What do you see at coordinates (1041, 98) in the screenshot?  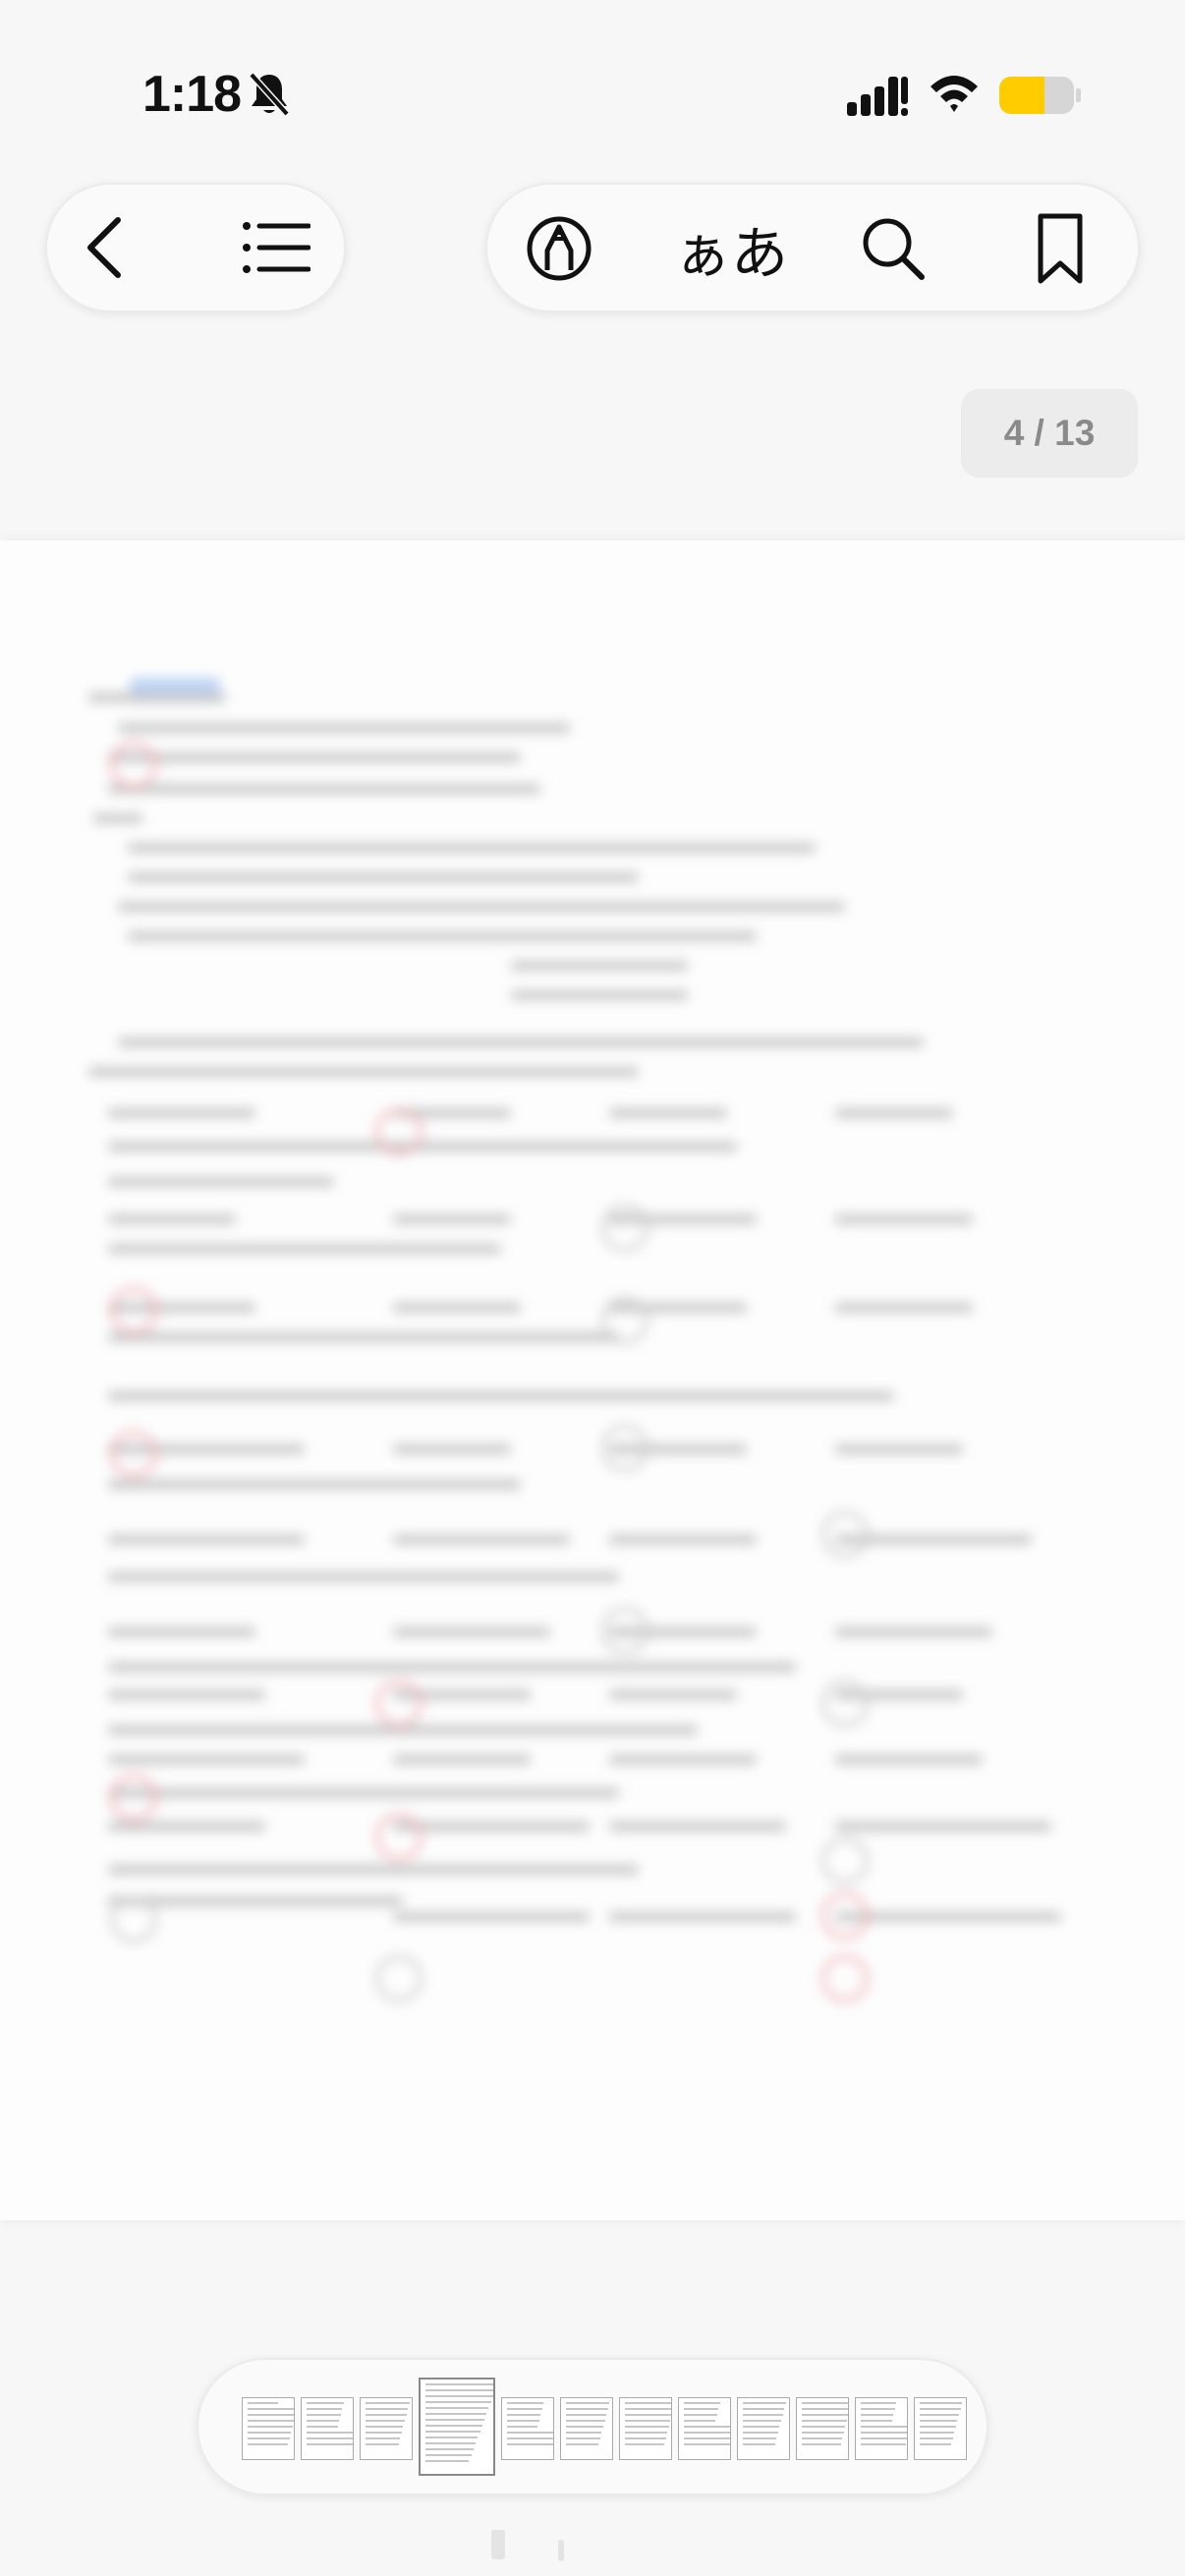 I see `battery-icon` at bounding box center [1041, 98].